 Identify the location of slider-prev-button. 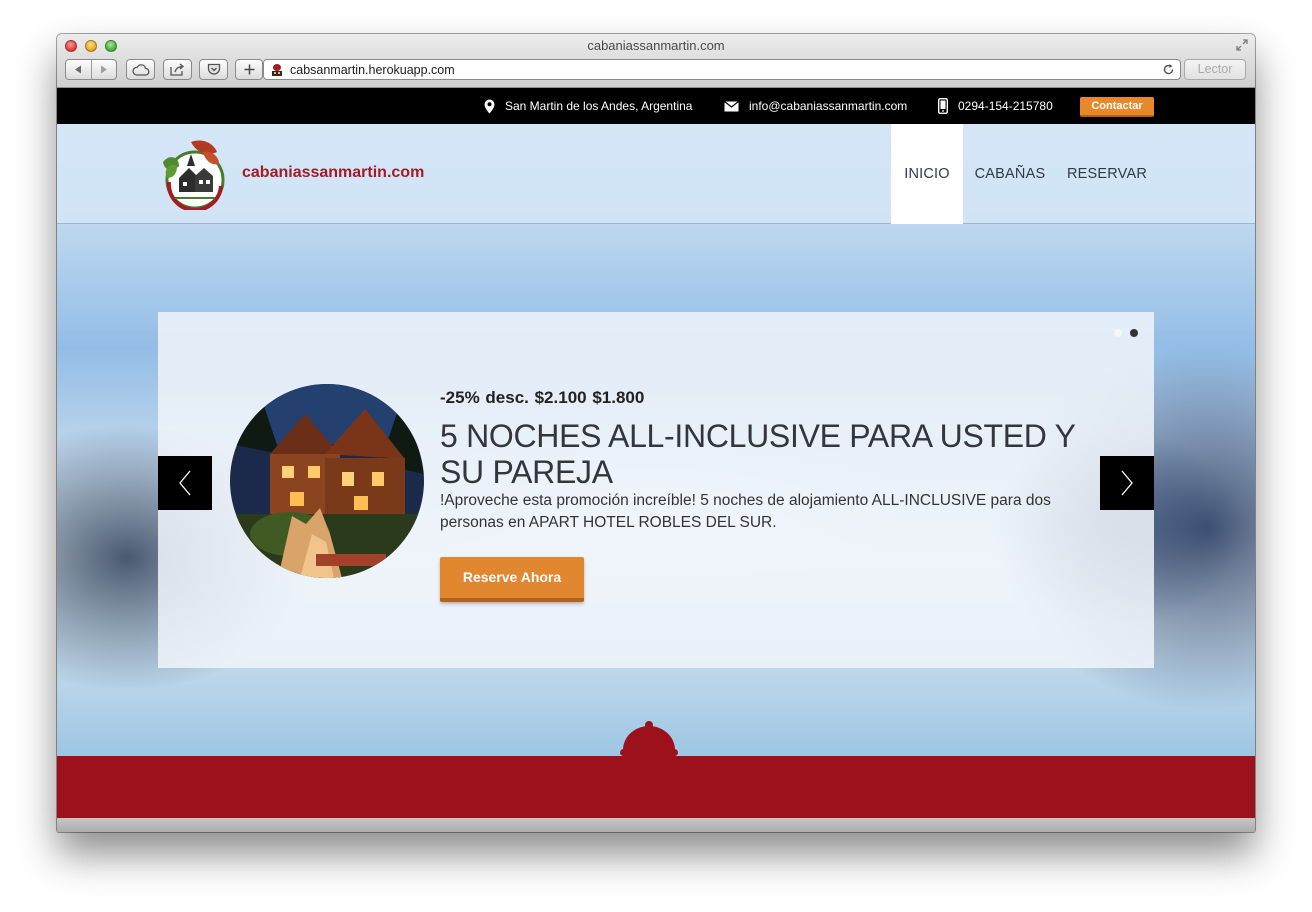
(185, 483).